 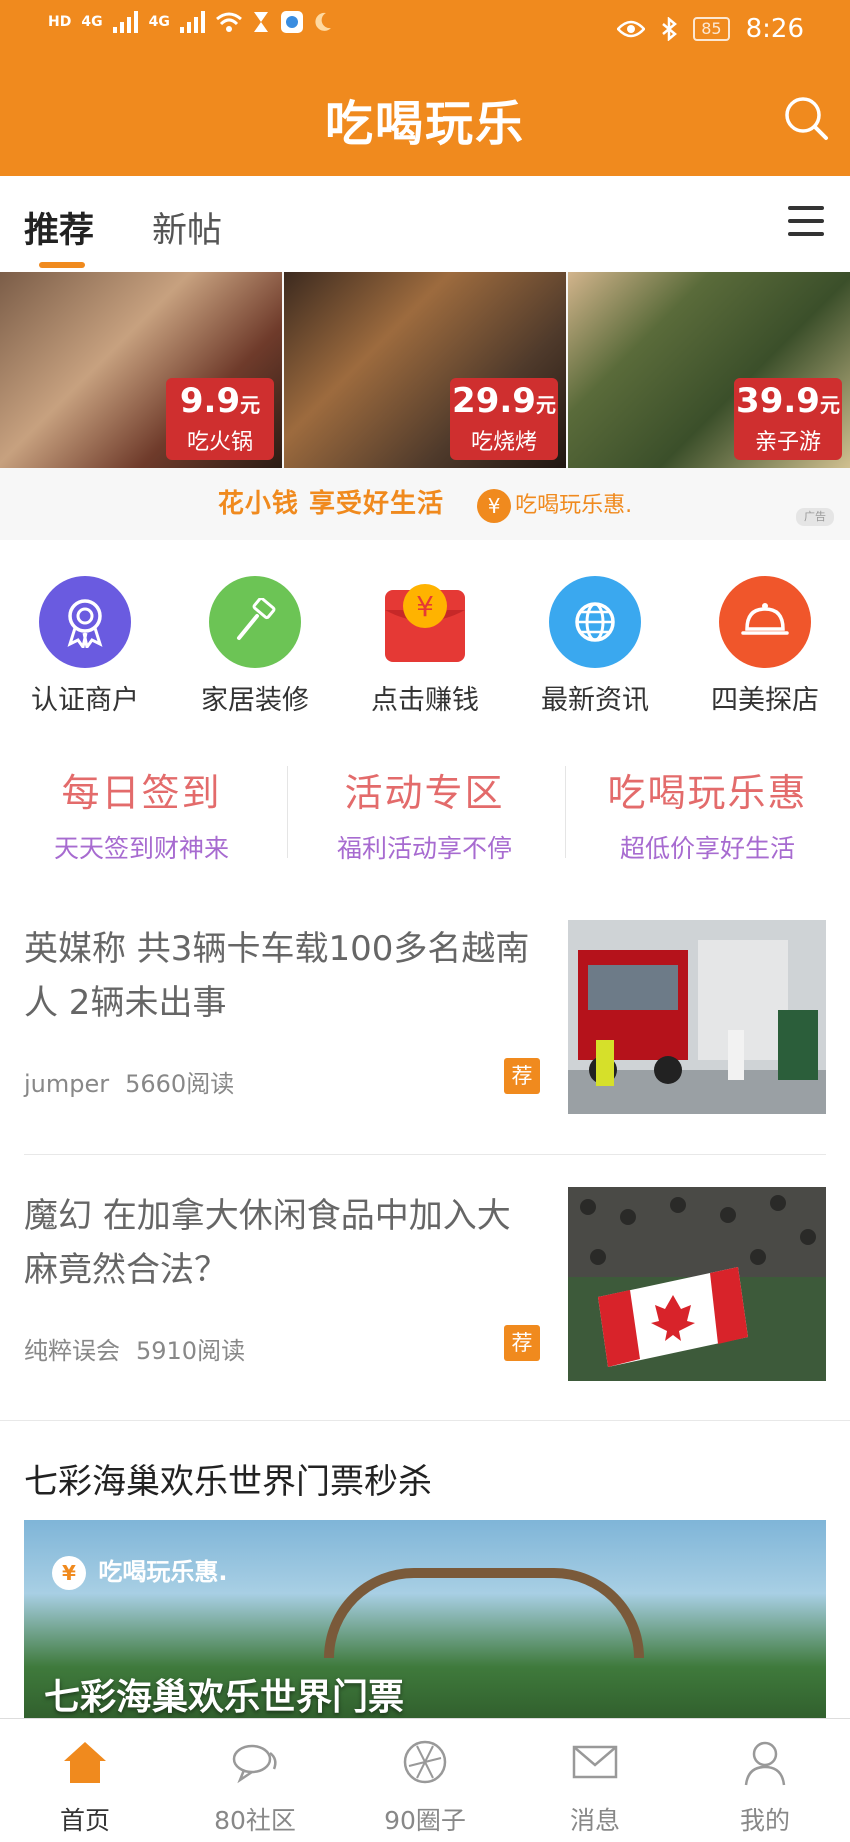 What do you see at coordinates (180, 1084) in the screenshot?
I see `article-reads: 5660阅读` at bounding box center [180, 1084].